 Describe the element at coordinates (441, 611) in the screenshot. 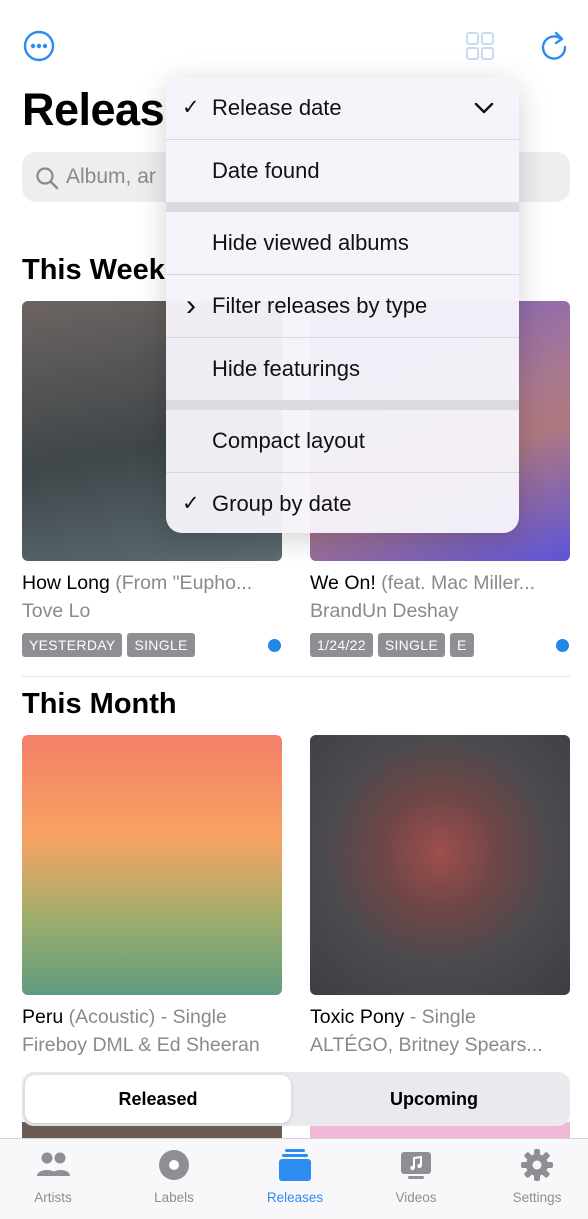

I see `album-artist: BrandUn Deshay` at that location.